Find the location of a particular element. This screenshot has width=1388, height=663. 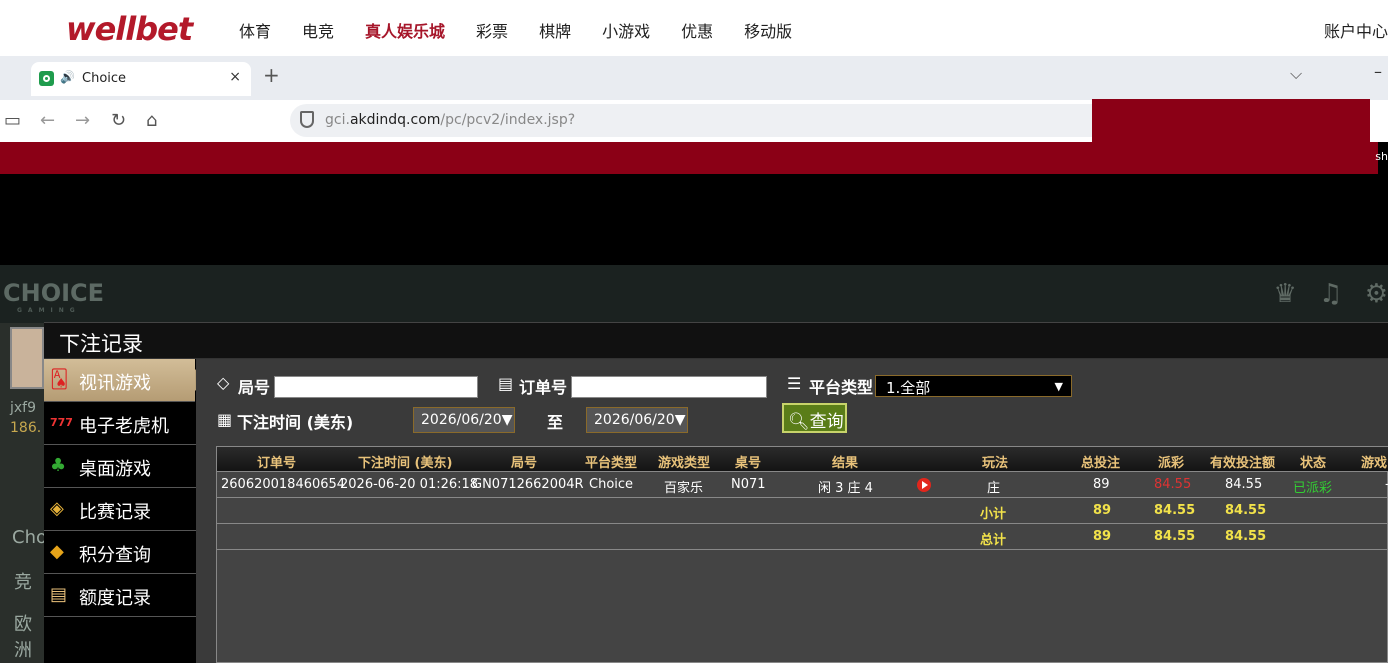

home-icon: ⌂ is located at coordinates (151, 120).